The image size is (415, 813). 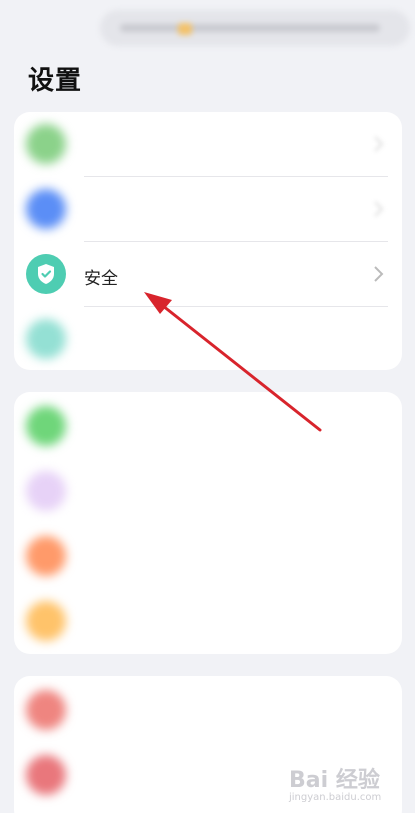 I want to click on search-bar, so click(x=255, y=28).